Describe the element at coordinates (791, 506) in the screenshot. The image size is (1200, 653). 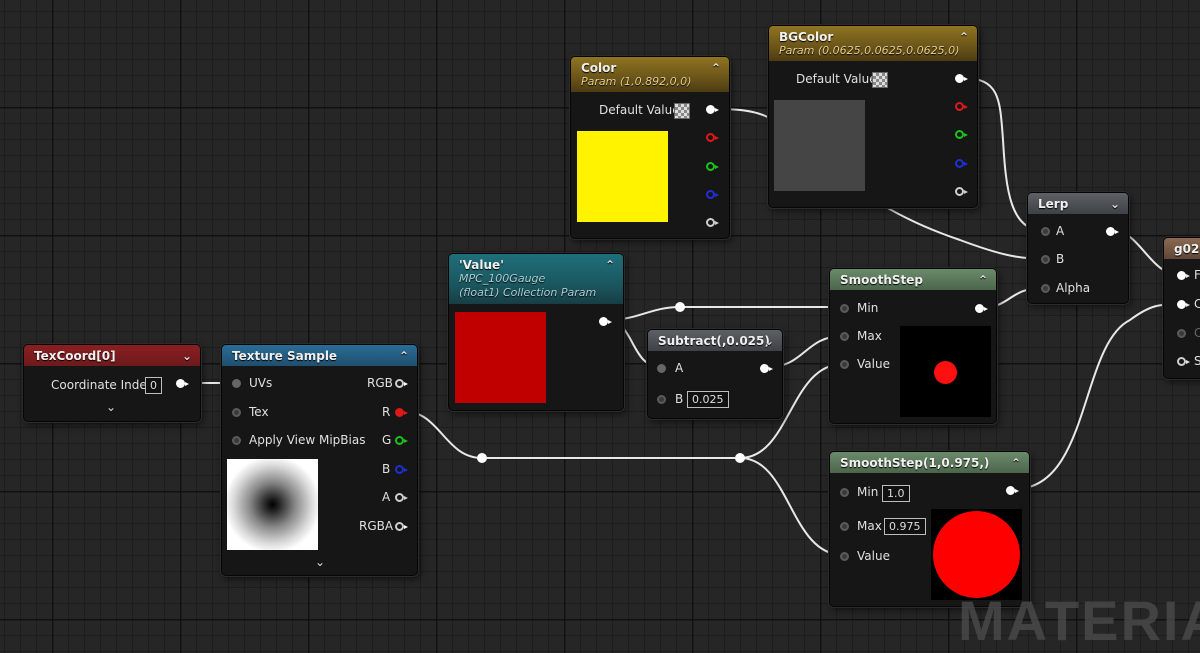
I see `wire-reroute-to-smoothstep2-value` at that location.